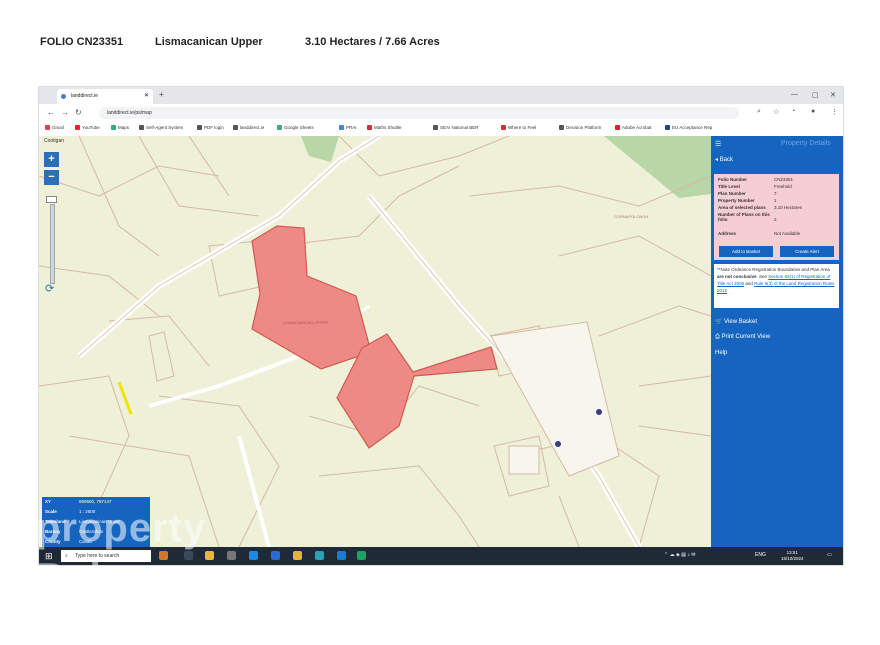 The height and width of the screenshot is (645, 880). What do you see at coordinates (210, 128) in the screenshot?
I see `bookmark-item: PDF login` at bounding box center [210, 128].